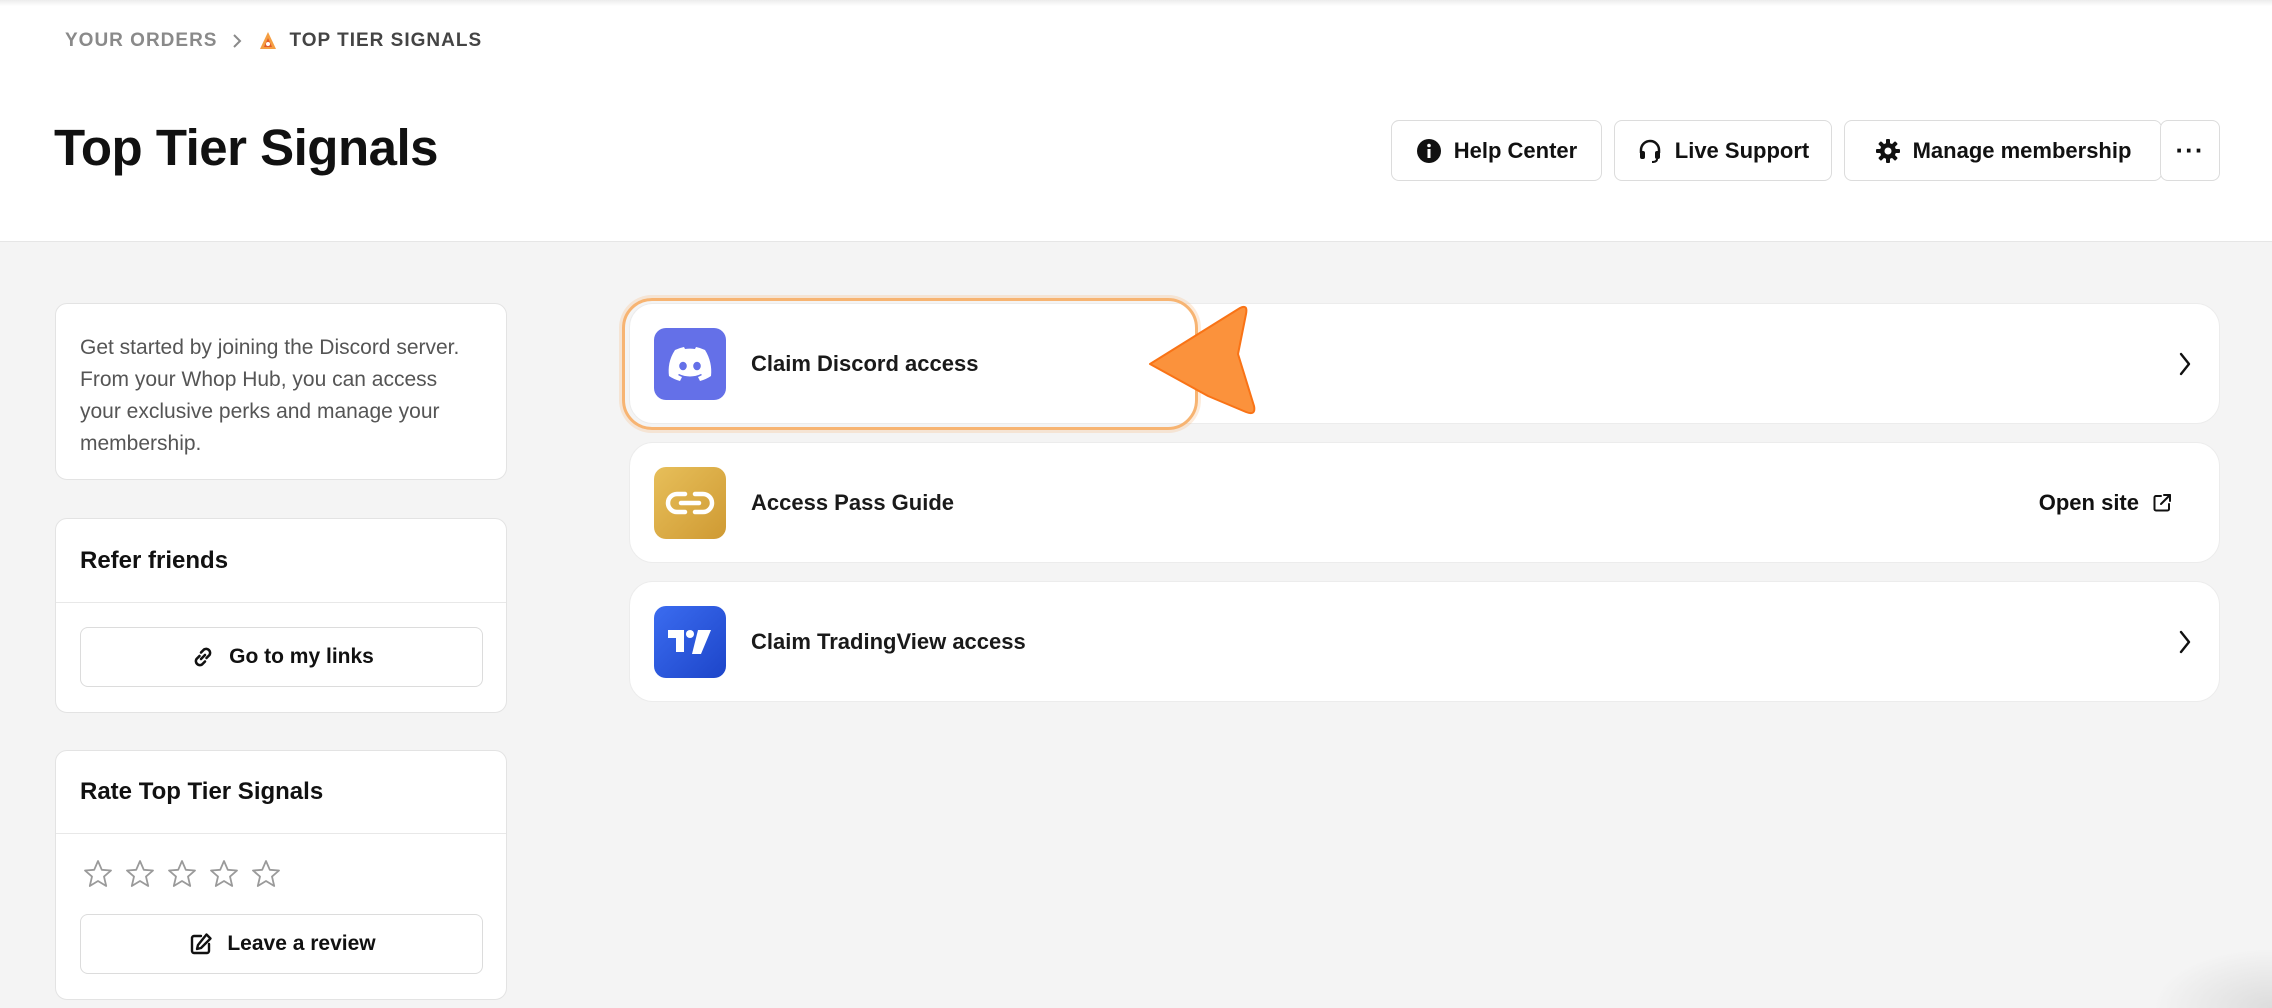  Describe the element at coordinates (853, 502) in the screenshot. I see `access-pass-guide-label: Access Pass Guide` at that location.